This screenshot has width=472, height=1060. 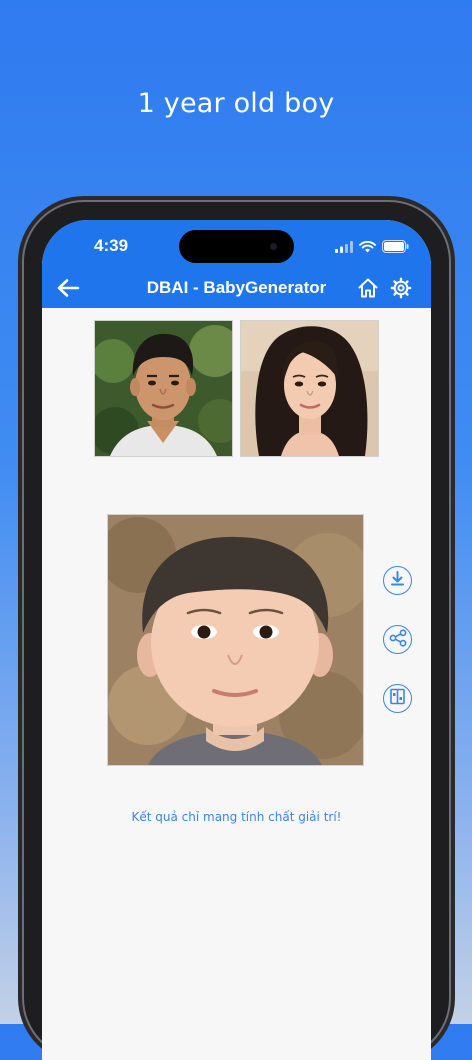 I want to click on compare-button, so click(x=397, y=698).